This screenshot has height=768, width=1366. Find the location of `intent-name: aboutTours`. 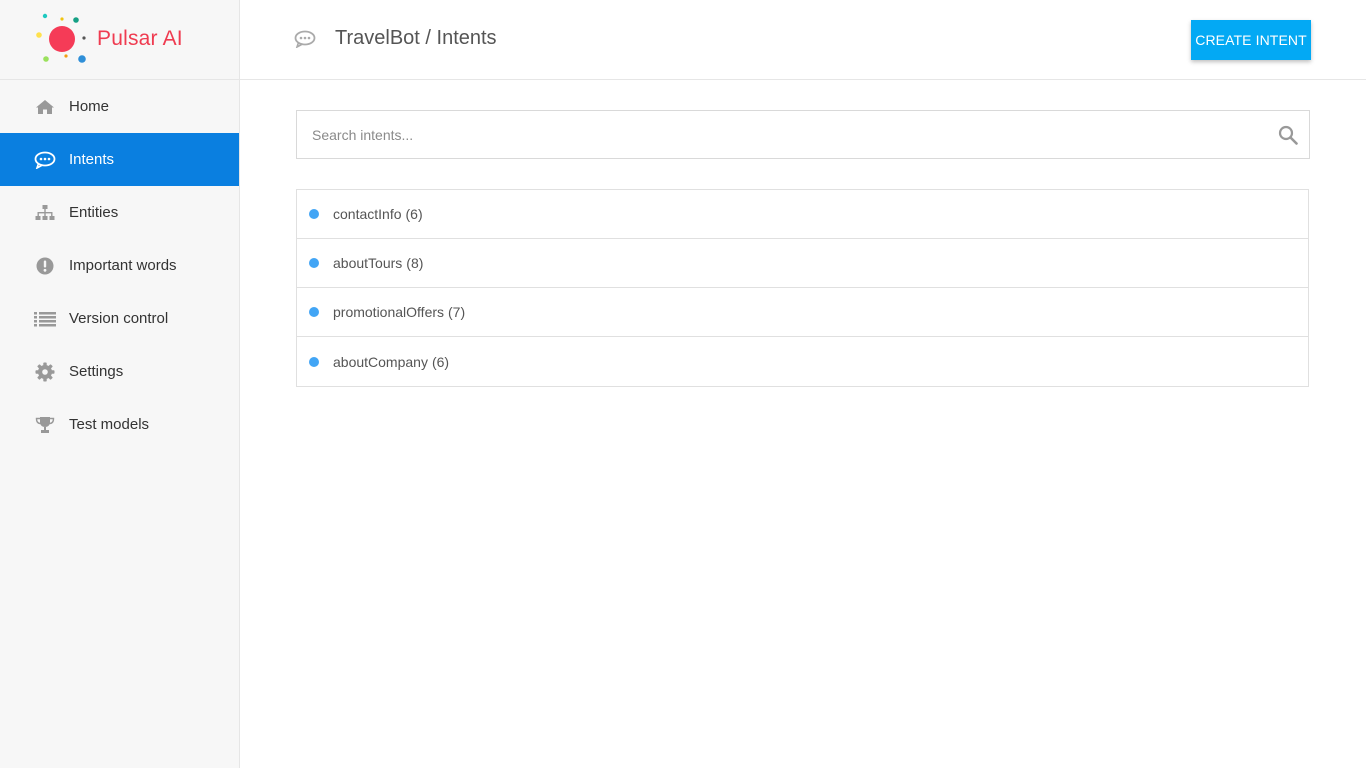

intent-name: aboutTours is located at coordinates (368, 263).